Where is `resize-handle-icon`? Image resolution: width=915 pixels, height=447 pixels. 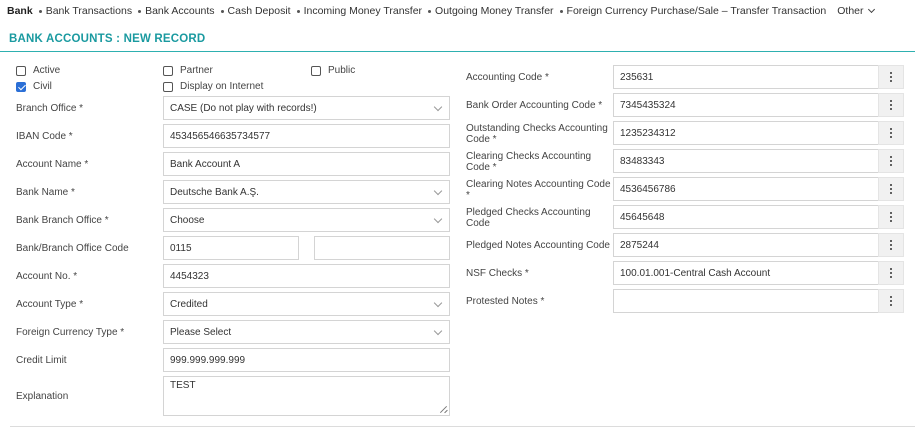
resize-handle-icon is located at coordinates (443, 409).